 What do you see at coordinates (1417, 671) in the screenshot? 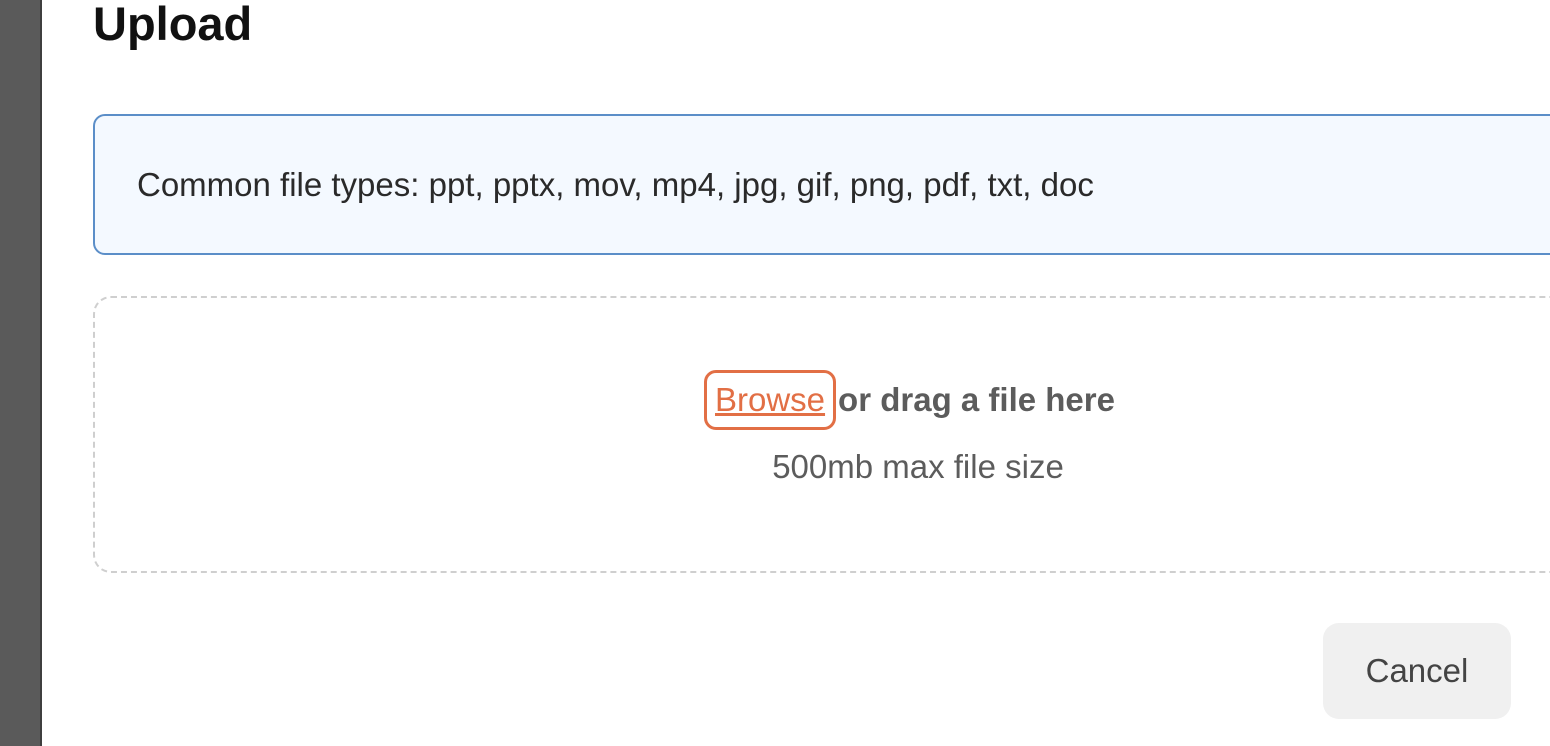
I see `cancel-button: Cancel` at bounding box center [1417, 671].